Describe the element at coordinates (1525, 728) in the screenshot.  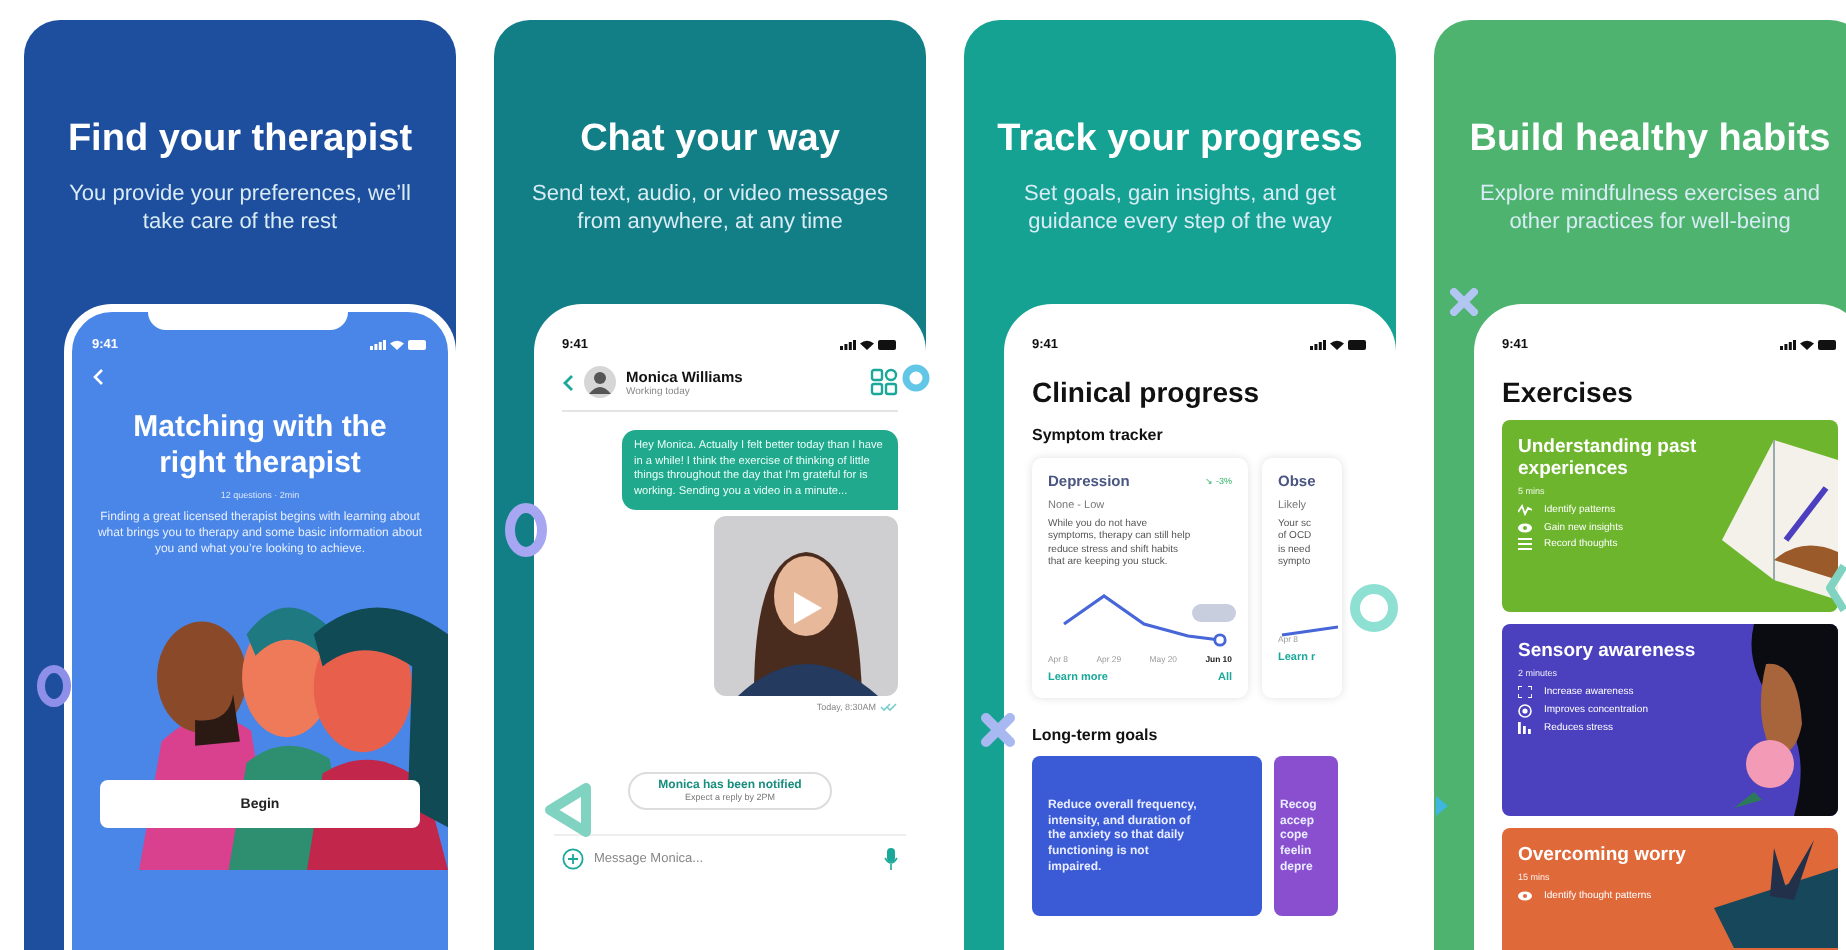
I see `bar-chart-icon` at that location.